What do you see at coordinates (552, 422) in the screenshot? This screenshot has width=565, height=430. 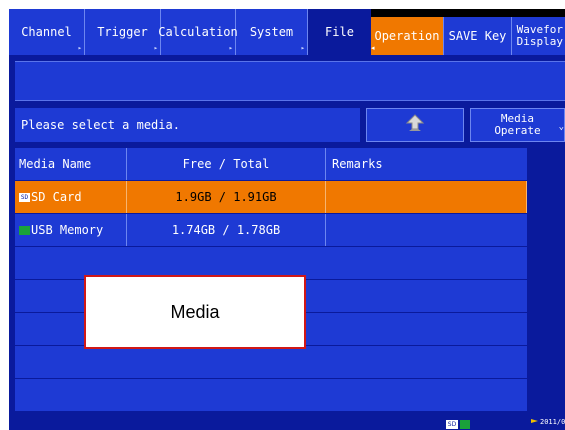 I see `status-date: 2011/07/` at bounding box center [552, 422].